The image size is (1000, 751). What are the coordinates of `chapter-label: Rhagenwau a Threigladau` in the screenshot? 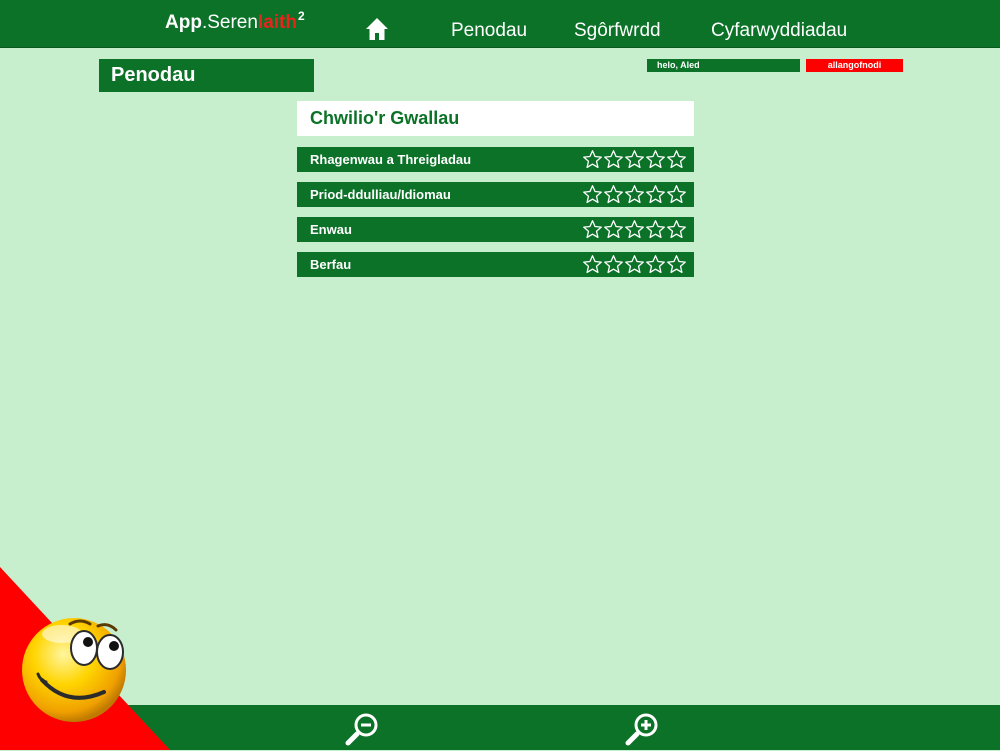 It's located at (391, 159).